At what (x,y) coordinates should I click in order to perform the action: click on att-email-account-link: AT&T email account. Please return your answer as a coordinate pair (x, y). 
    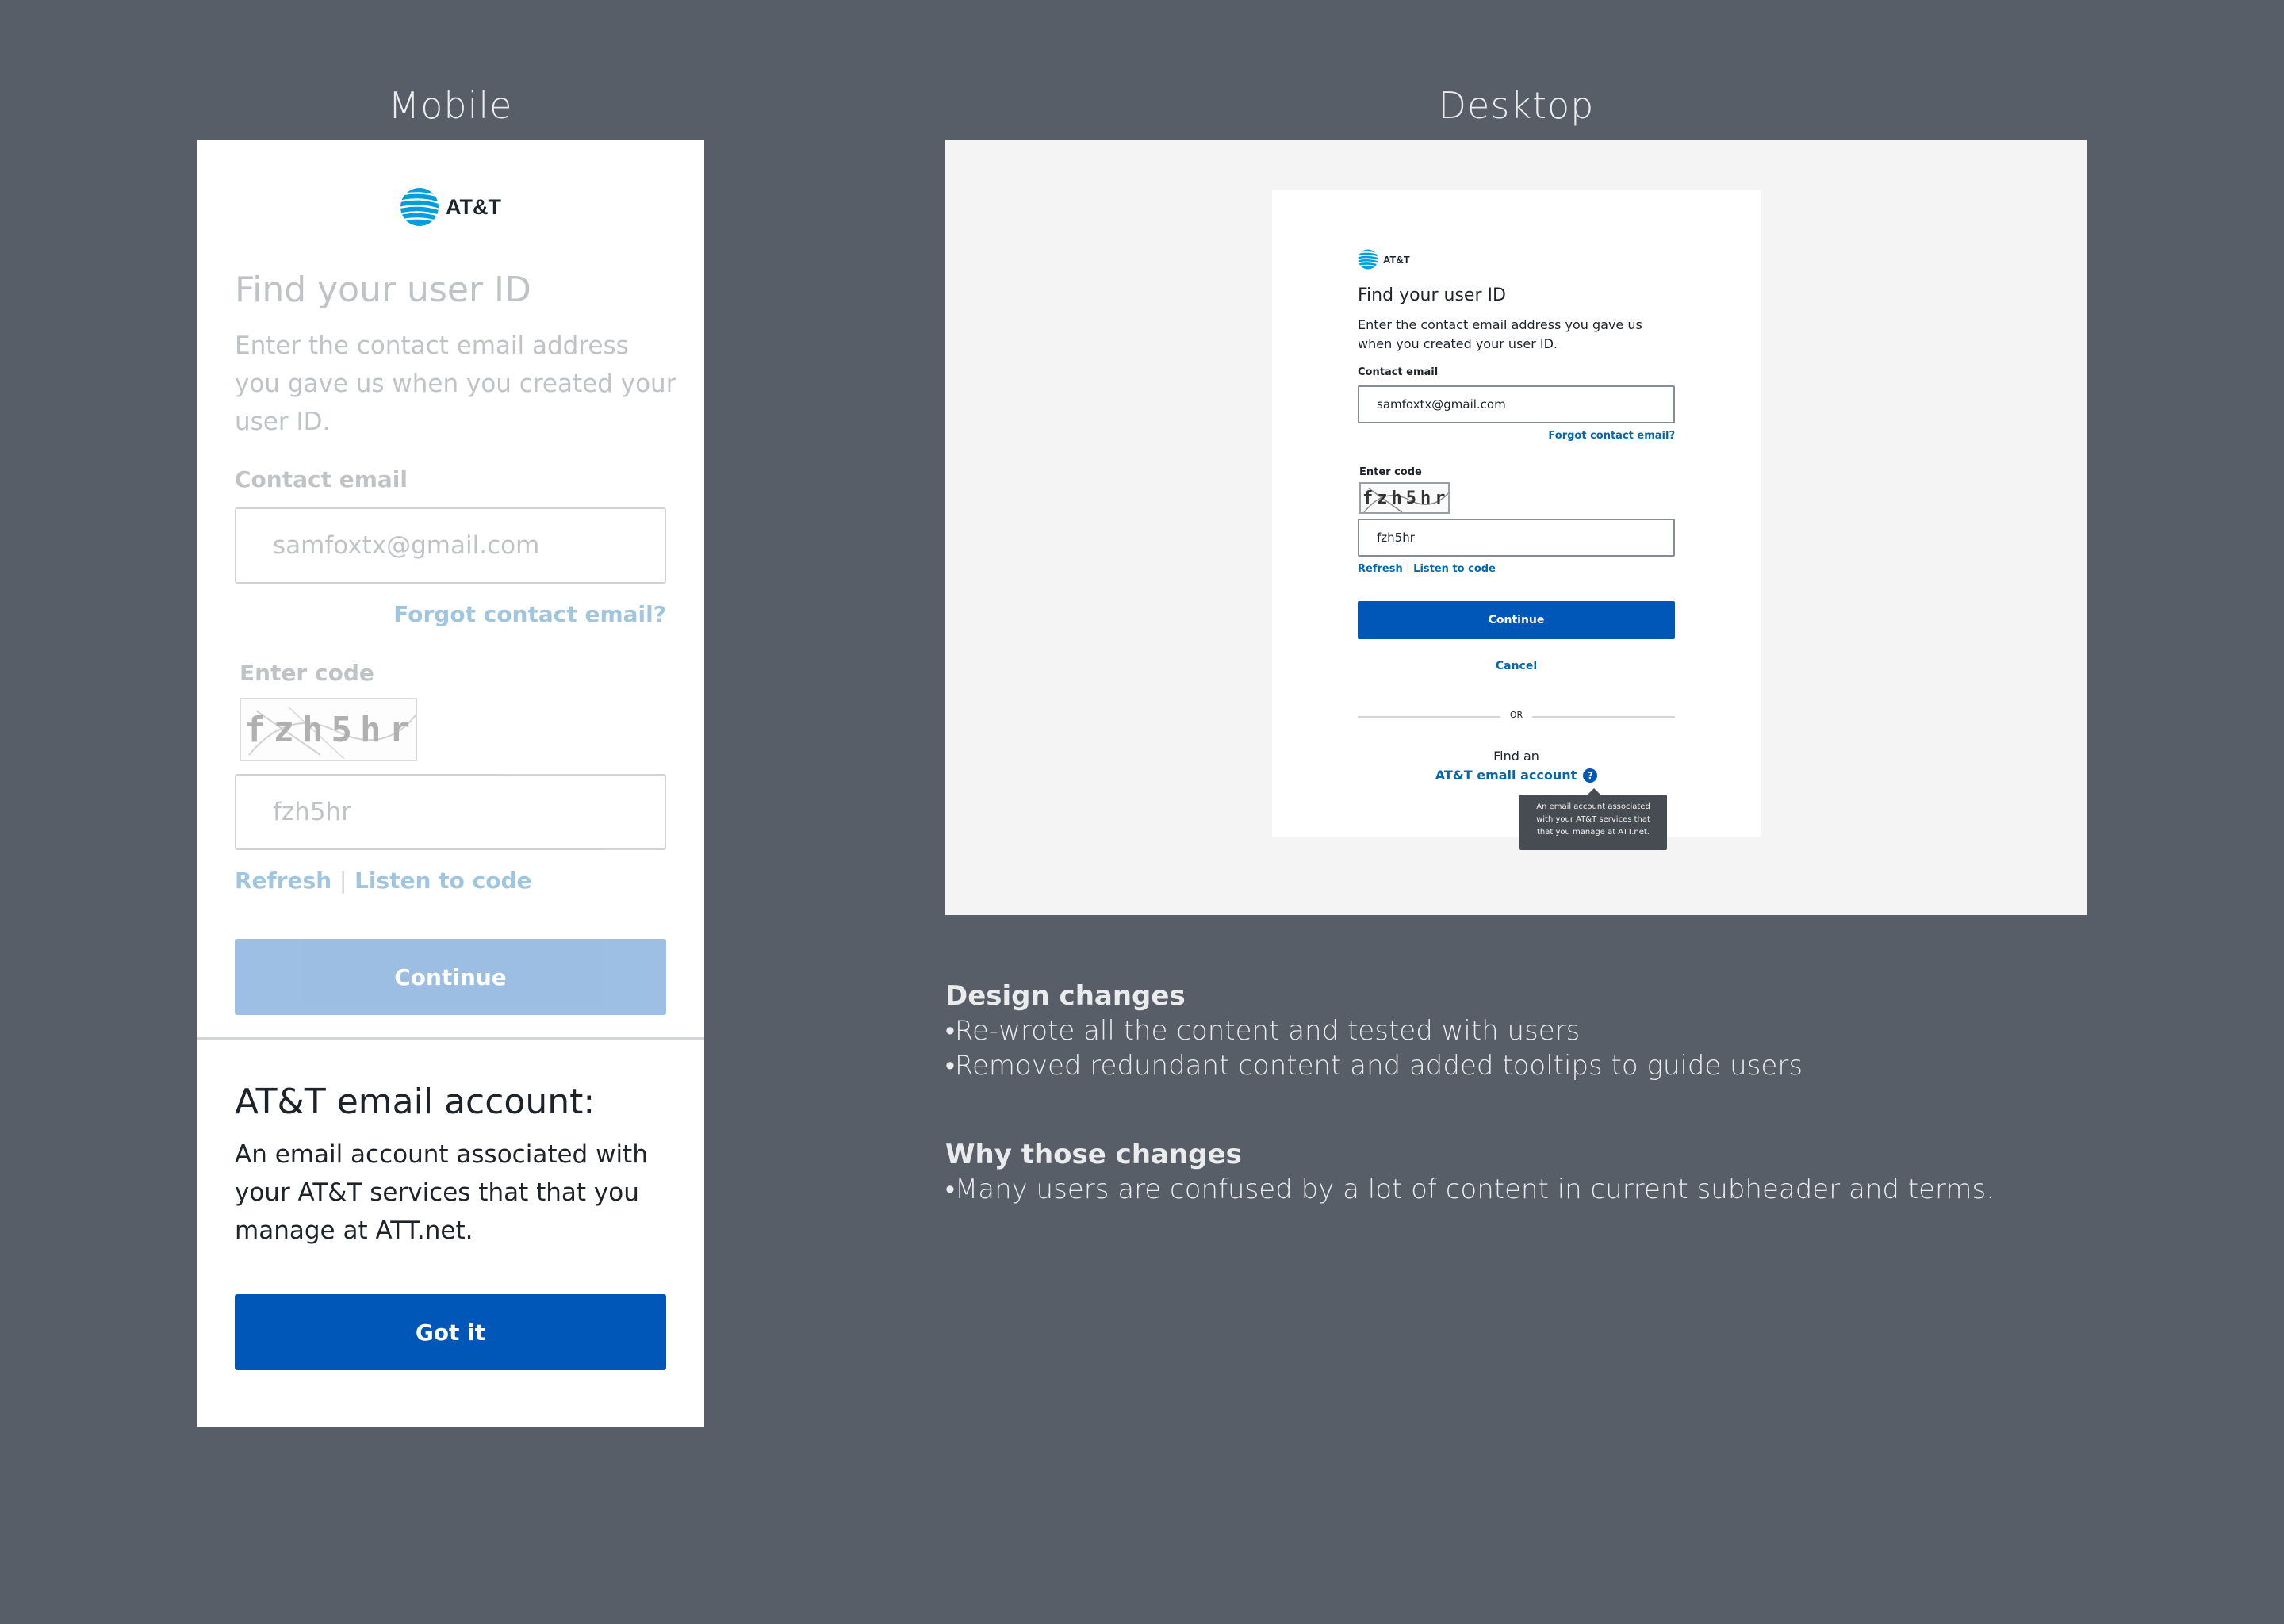
    Looking at the image, I should click on (1506, 775).